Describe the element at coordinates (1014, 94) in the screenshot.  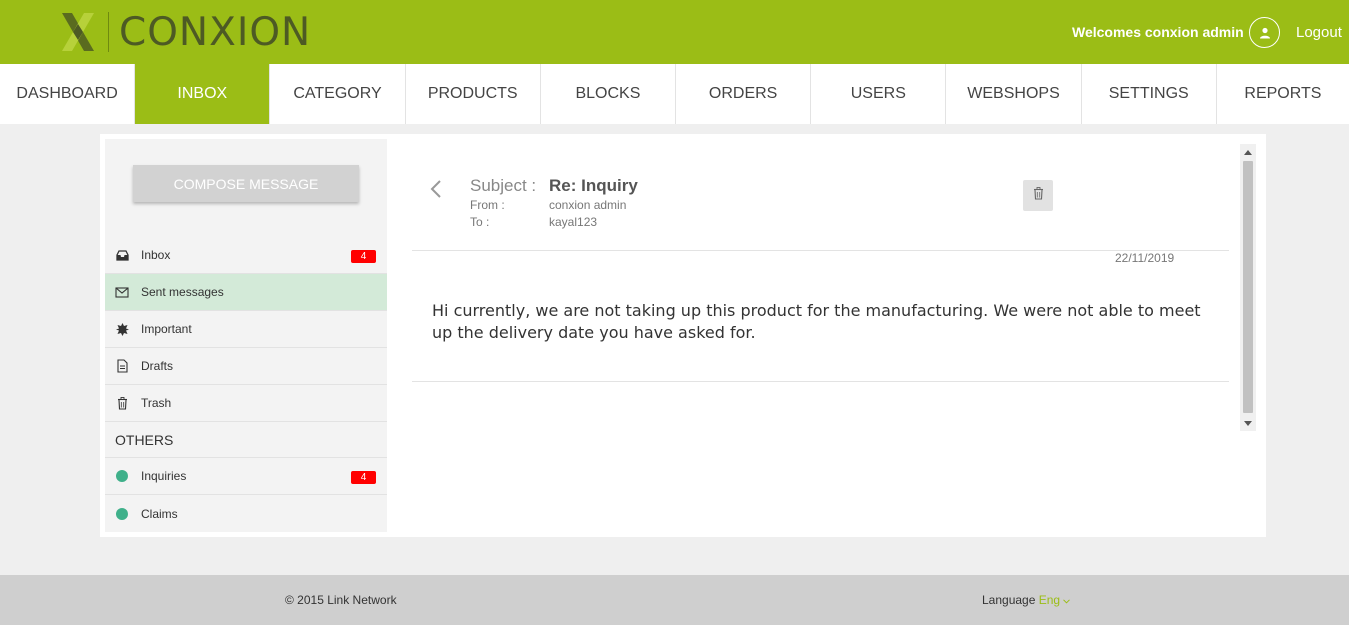
I see `nav-webshops: WEBSHOPS` at that location.